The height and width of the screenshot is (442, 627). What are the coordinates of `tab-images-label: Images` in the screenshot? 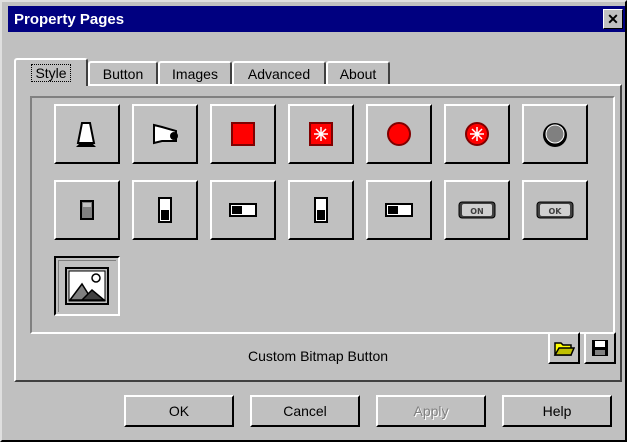 It's located at (195, 74).